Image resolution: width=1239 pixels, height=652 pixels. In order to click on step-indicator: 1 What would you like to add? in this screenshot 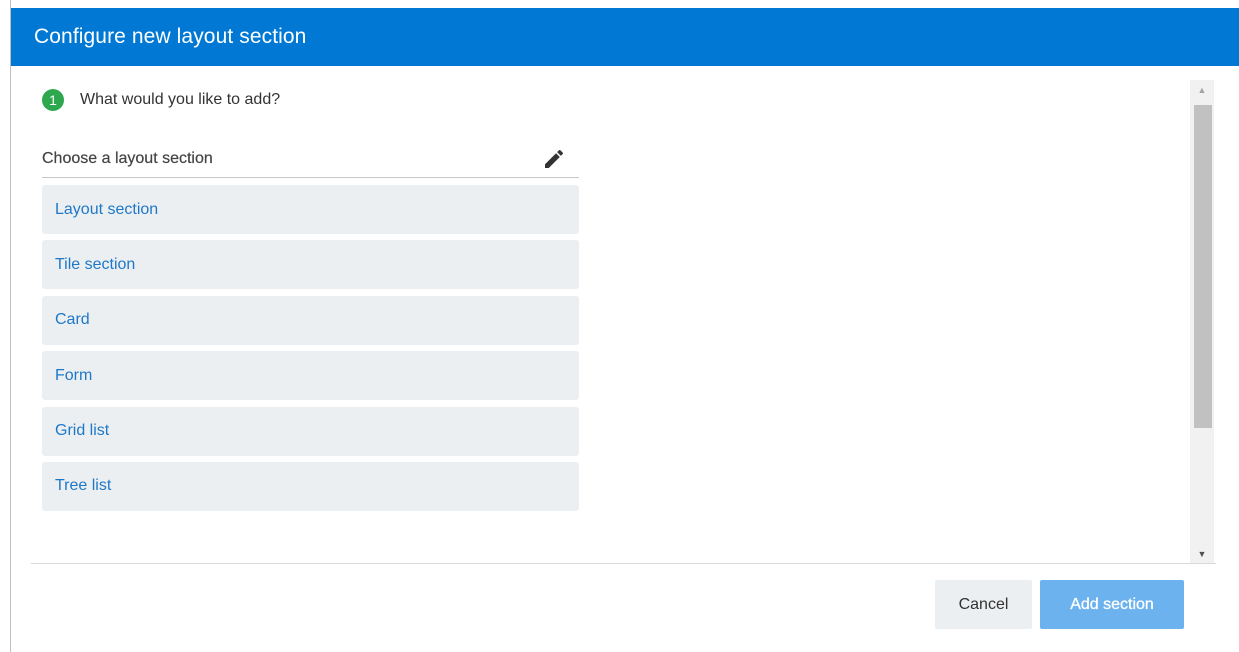, I will do `click(161, 100)`.